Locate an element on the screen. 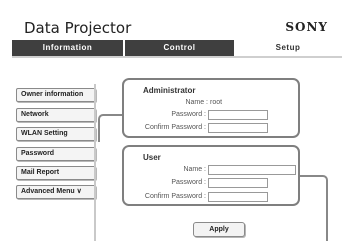 This screenshot has height=241, width=350. user-password-field is located at coordinates (238, 183).